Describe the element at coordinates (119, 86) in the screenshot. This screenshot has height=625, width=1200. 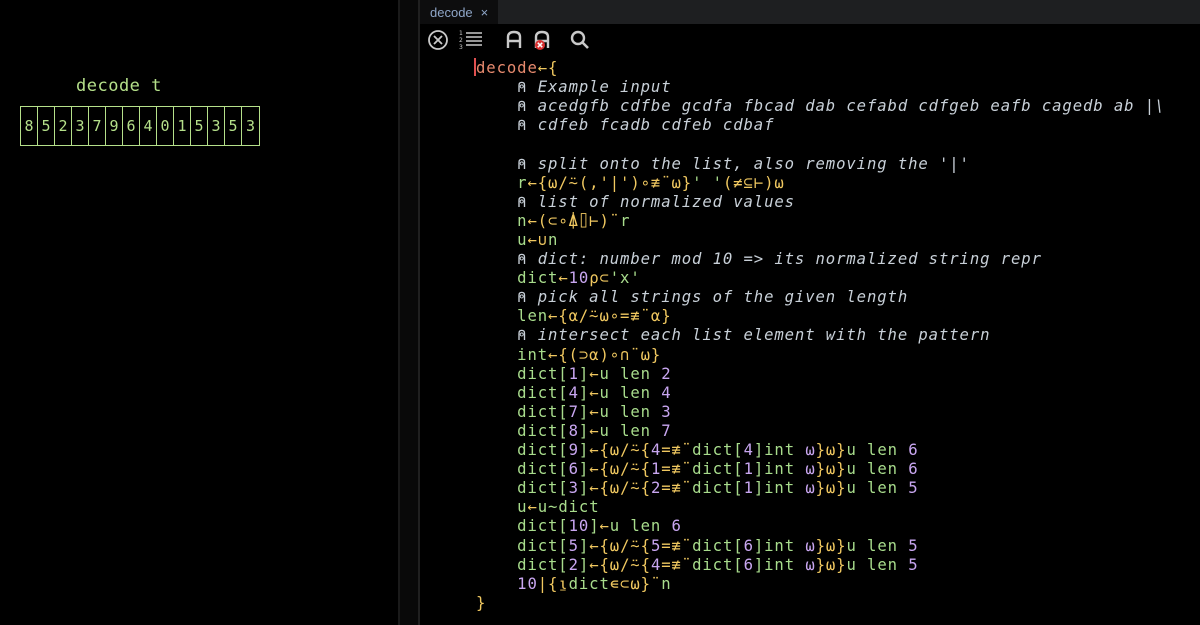
I see `session-input-line: decode t` at that location.